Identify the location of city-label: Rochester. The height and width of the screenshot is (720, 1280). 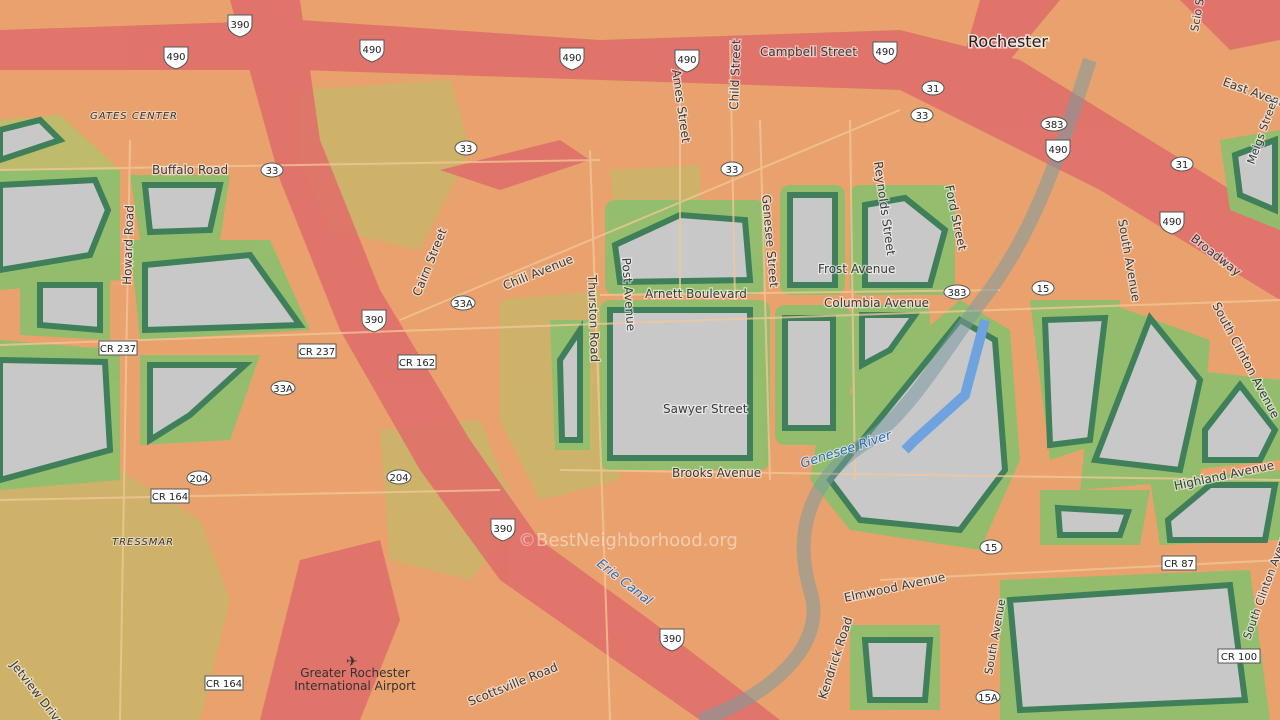
(1008, 41).